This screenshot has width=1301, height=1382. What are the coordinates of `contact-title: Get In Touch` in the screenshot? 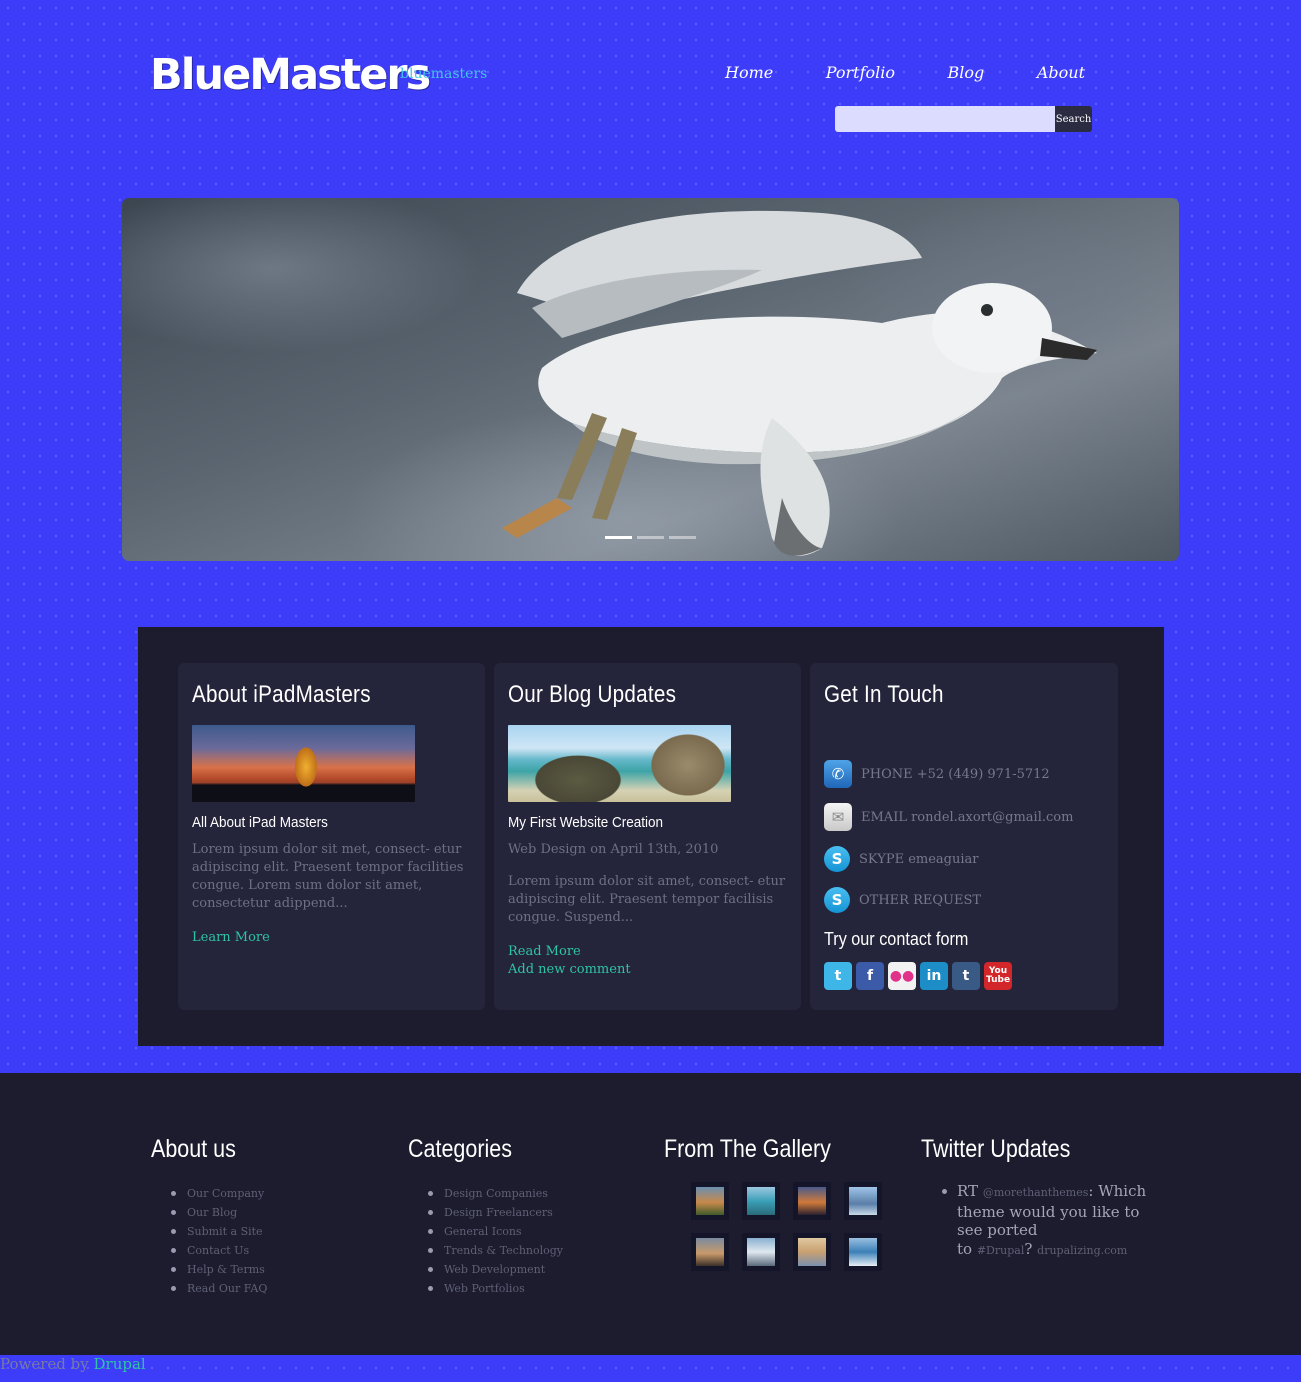 It's located at (884, 694).